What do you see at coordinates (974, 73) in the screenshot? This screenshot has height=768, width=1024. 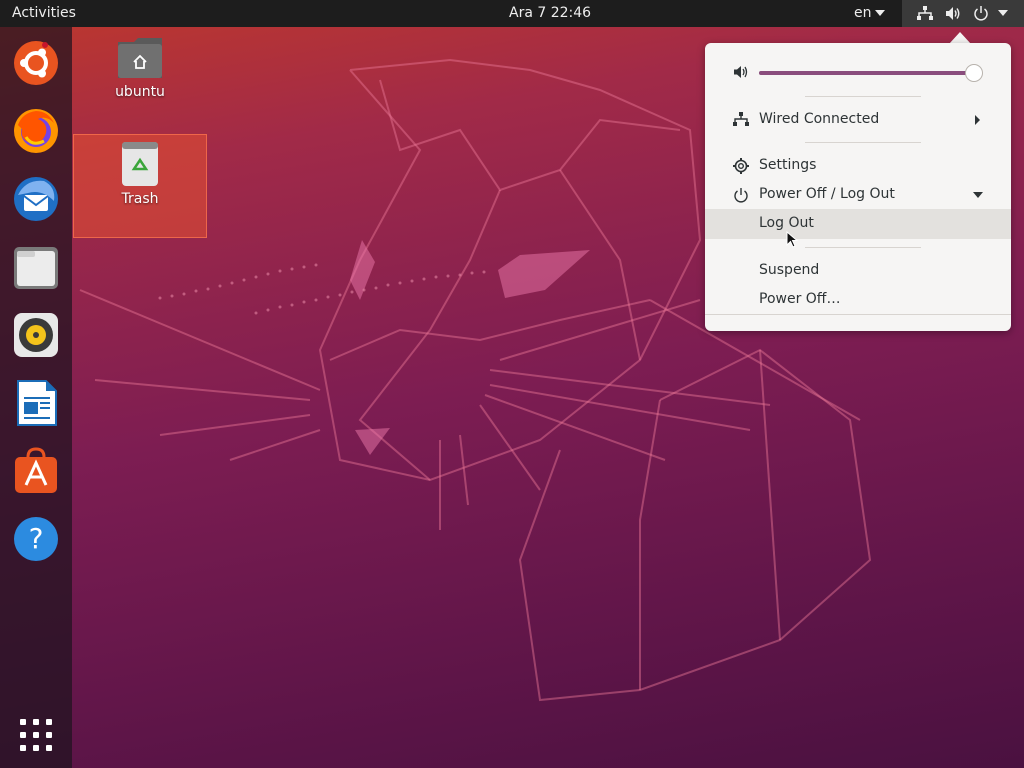 I see `volume-slider-knob` at bounding box center [974, 73].